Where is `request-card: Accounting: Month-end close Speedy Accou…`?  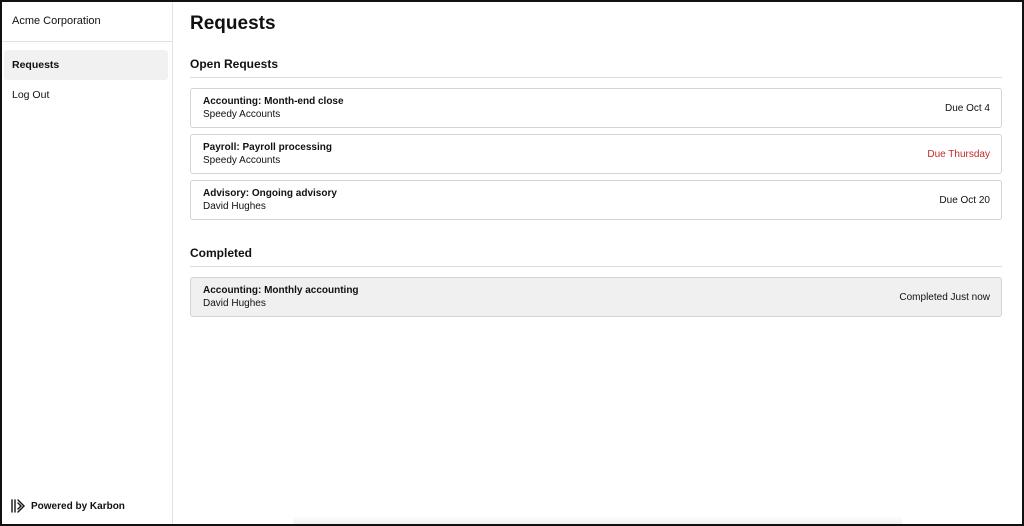
request-card: Accounting: Month-end close Speedy Accou… is located at coordinates (596, 108).